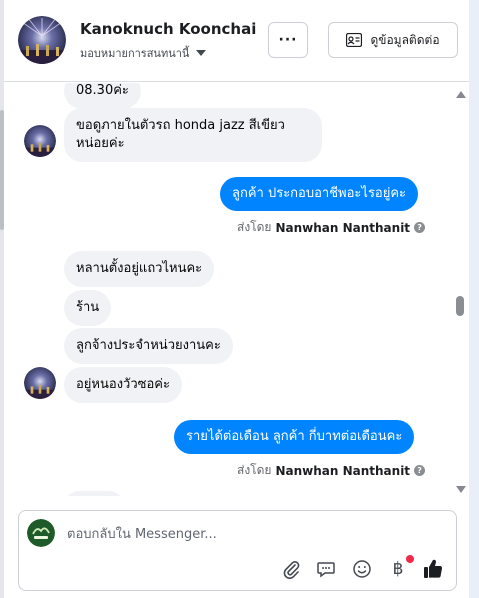 The image size is (479, 598). What do you see at coordinates (405, 39) in the screenshot?
I see `view-contact-info-label: ดูข้อมูลติดต่อ` at bounding box center [405, 39].